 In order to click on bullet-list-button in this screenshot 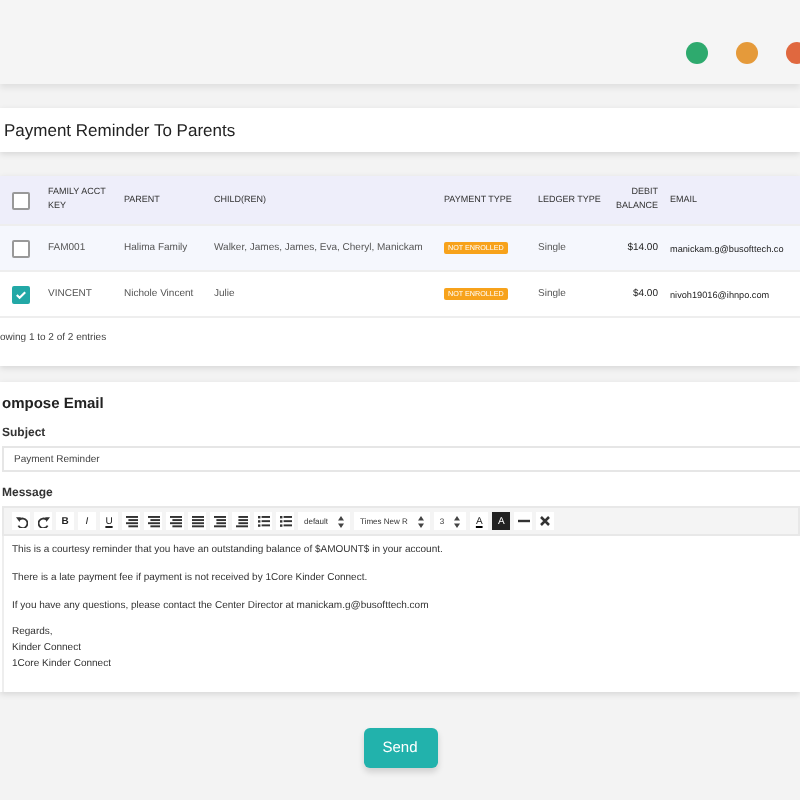, I will do `click(263, 521)`.